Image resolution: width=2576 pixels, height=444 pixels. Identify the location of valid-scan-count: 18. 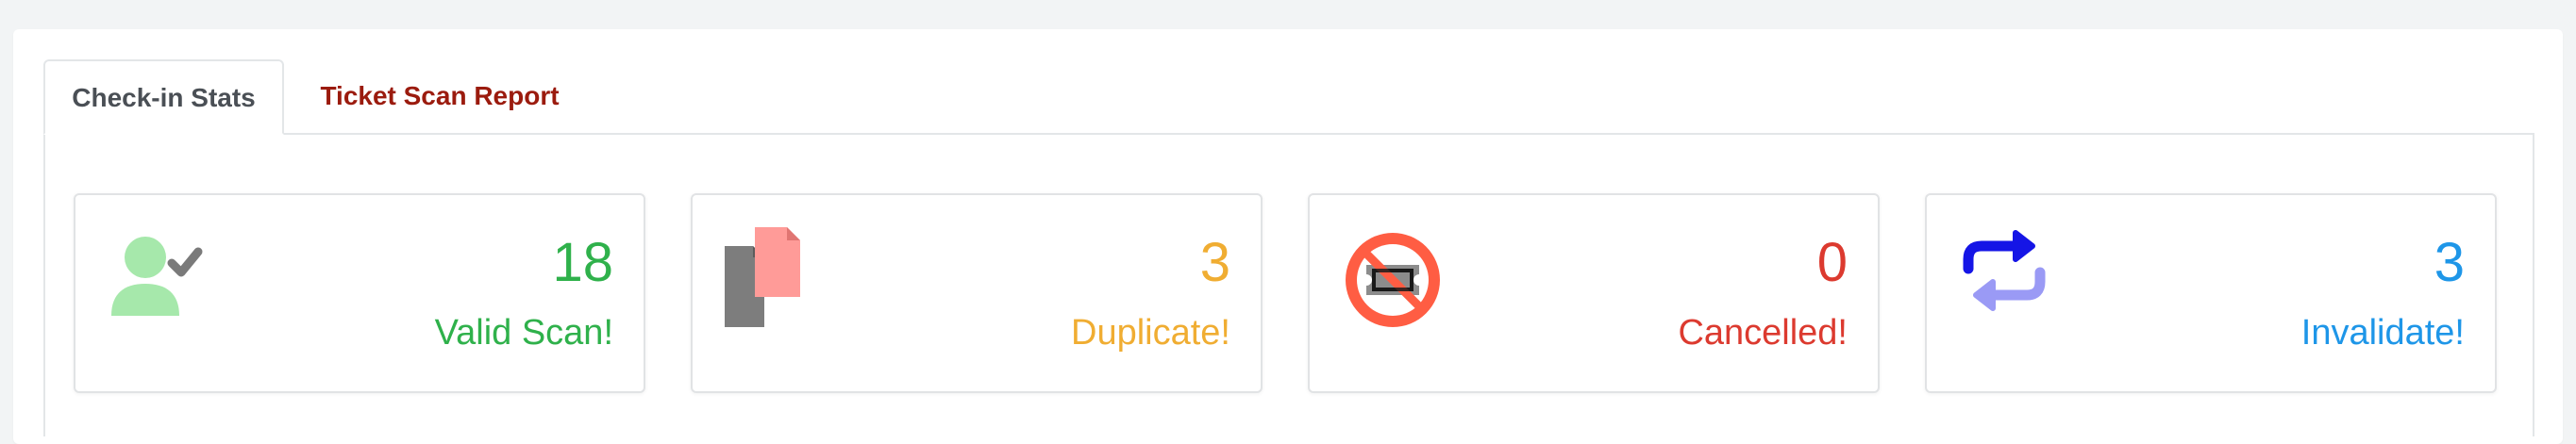
(582, 262).